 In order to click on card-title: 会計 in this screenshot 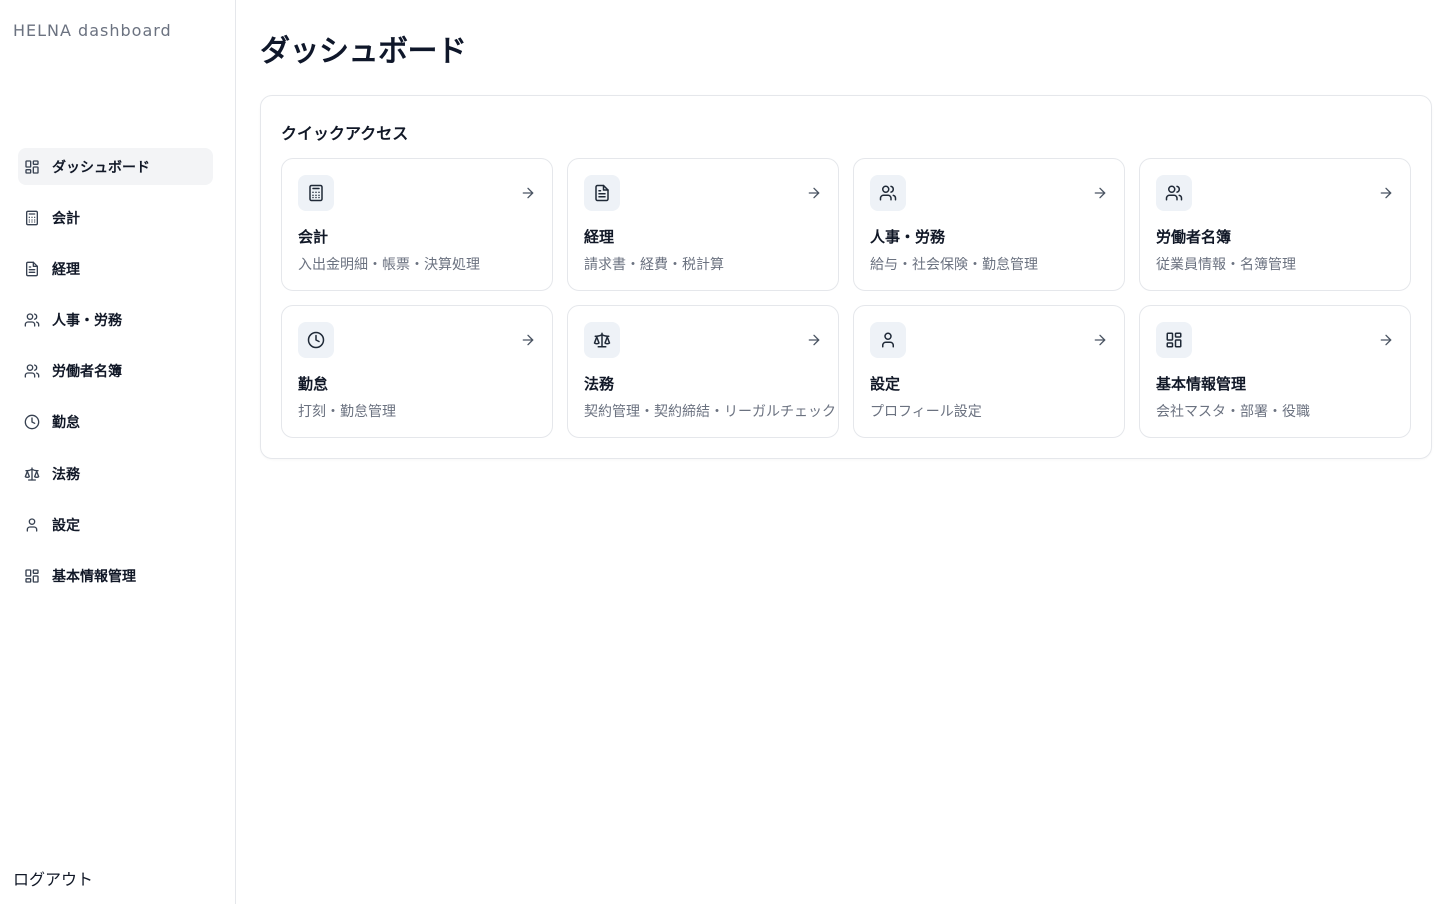, I will do `click(313, 237)`.